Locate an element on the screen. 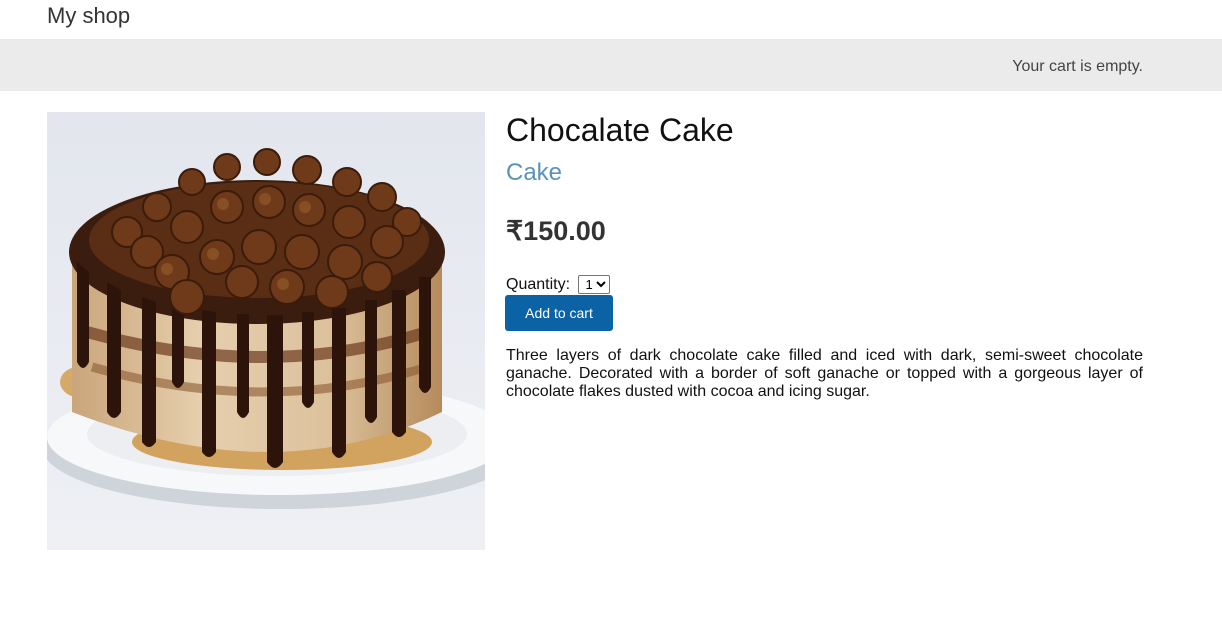 This screenshot has width=1222, height=643. shop-logo-link: My shop is located at coordinates (88, 16).